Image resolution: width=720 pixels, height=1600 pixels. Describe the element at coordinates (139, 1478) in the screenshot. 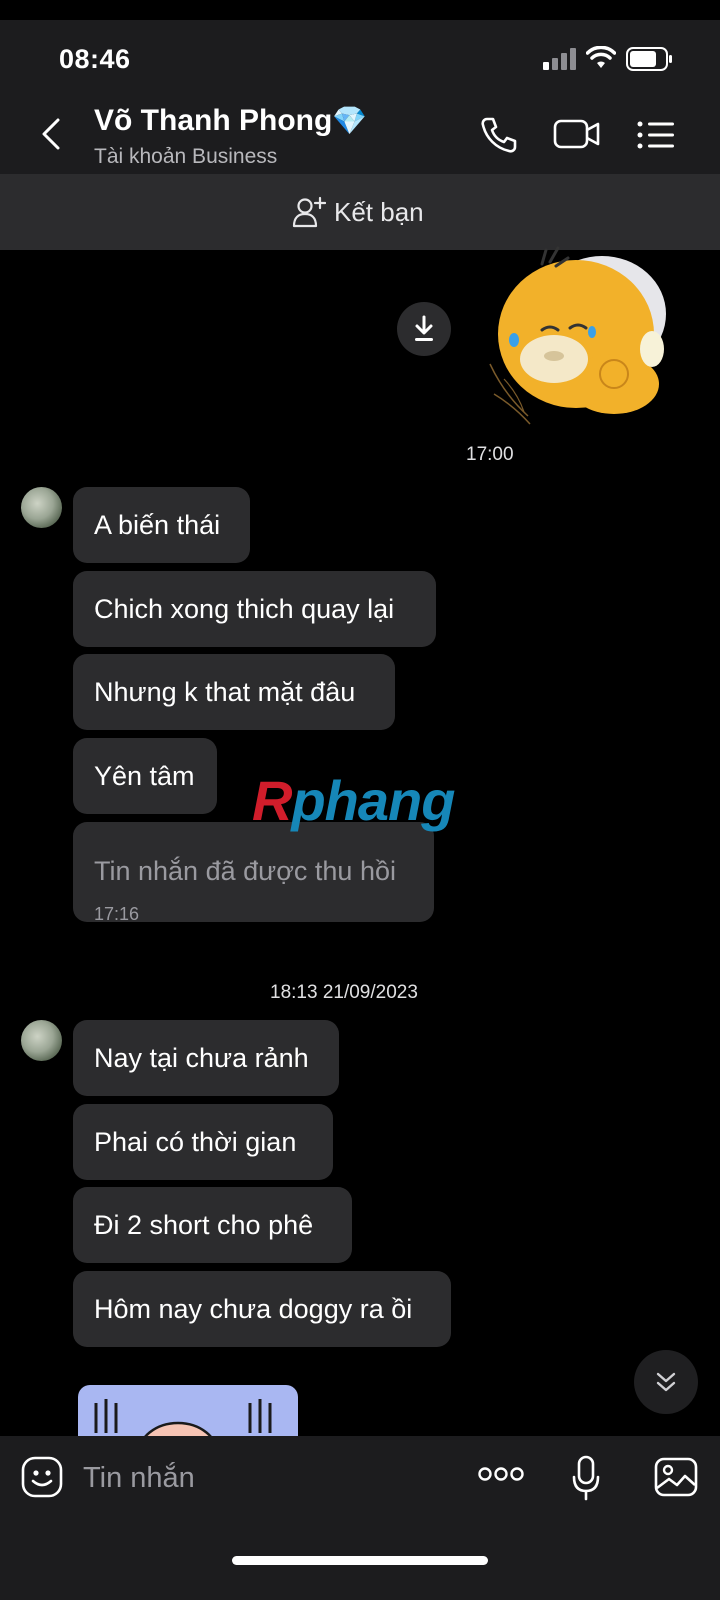

I see `message-input: Tin nhắn` at that location.